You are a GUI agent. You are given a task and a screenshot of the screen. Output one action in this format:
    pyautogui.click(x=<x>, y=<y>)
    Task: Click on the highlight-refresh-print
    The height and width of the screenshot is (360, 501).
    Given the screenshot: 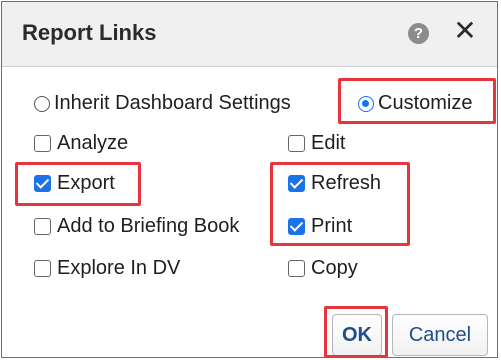 What is the action you would take?
    pyautogui.click(x=340, y=204)
    